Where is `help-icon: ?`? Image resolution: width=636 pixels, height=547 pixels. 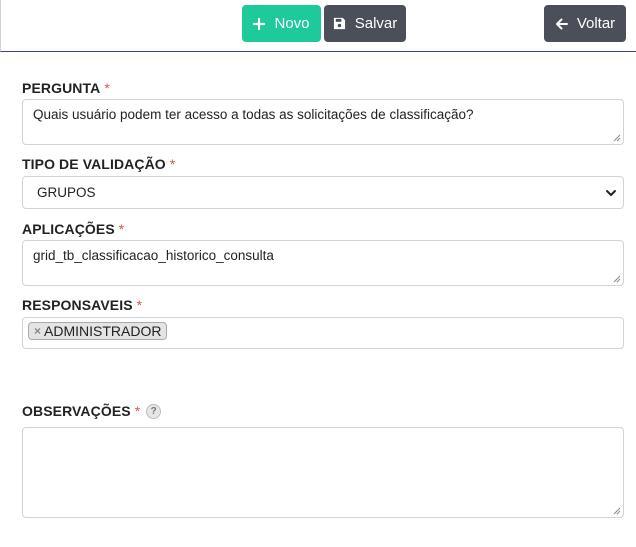
help-icon: ? is located at coordinates (154, 411).